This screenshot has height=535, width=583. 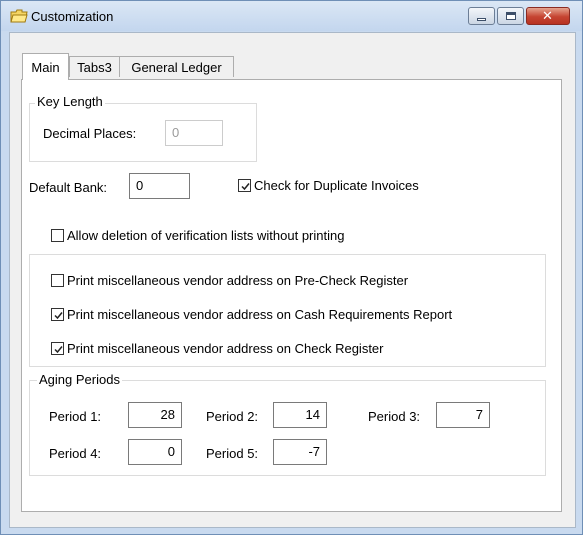 I want to click on duplicate-invoices-label: Check for Duplicate Invoices, so click(x=336, y=185).